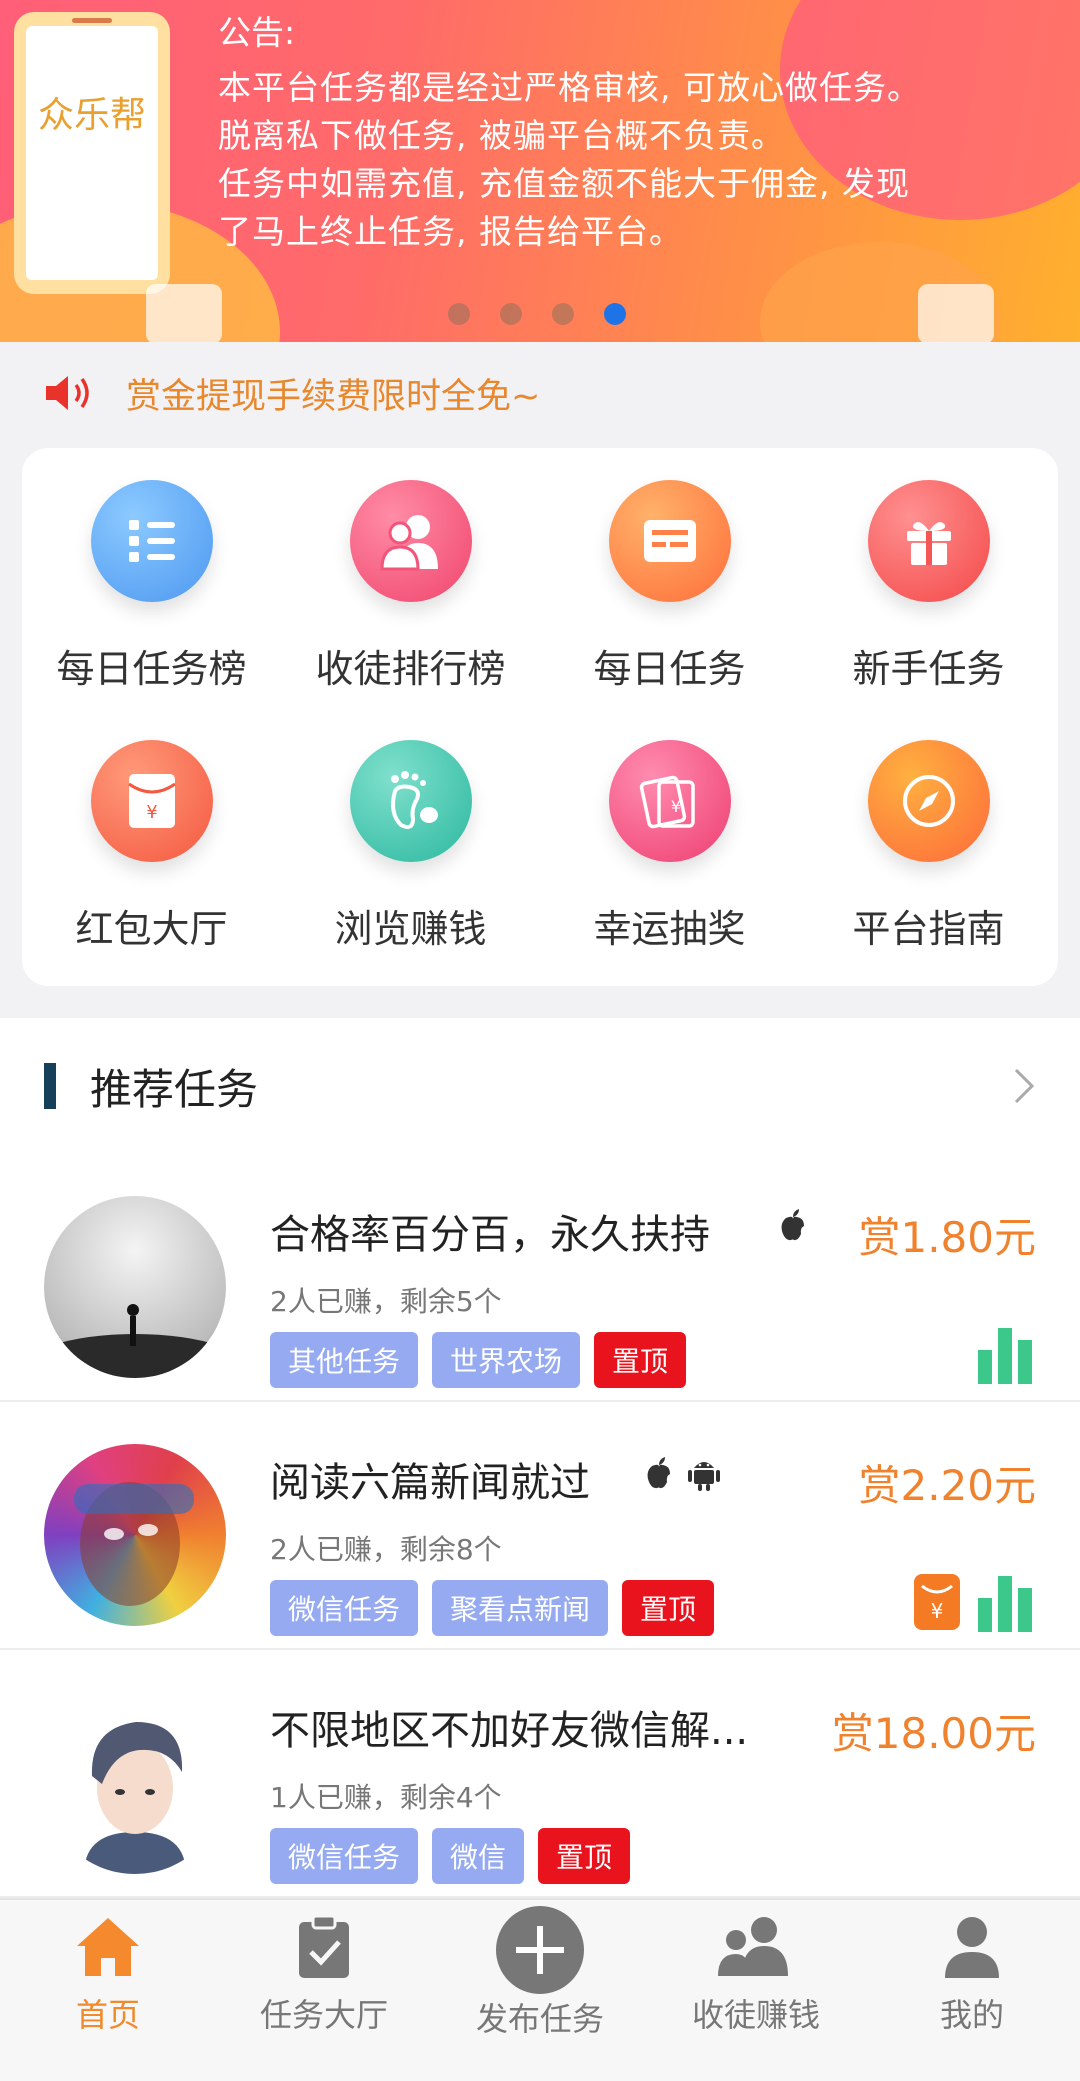 Image resolution: width=1080 pixels, height=2081 pixels. What do you see at coordinates (540, 1950) in the screenshot?
I see `plus-circle-icon` at bounding box center [540, 1950].